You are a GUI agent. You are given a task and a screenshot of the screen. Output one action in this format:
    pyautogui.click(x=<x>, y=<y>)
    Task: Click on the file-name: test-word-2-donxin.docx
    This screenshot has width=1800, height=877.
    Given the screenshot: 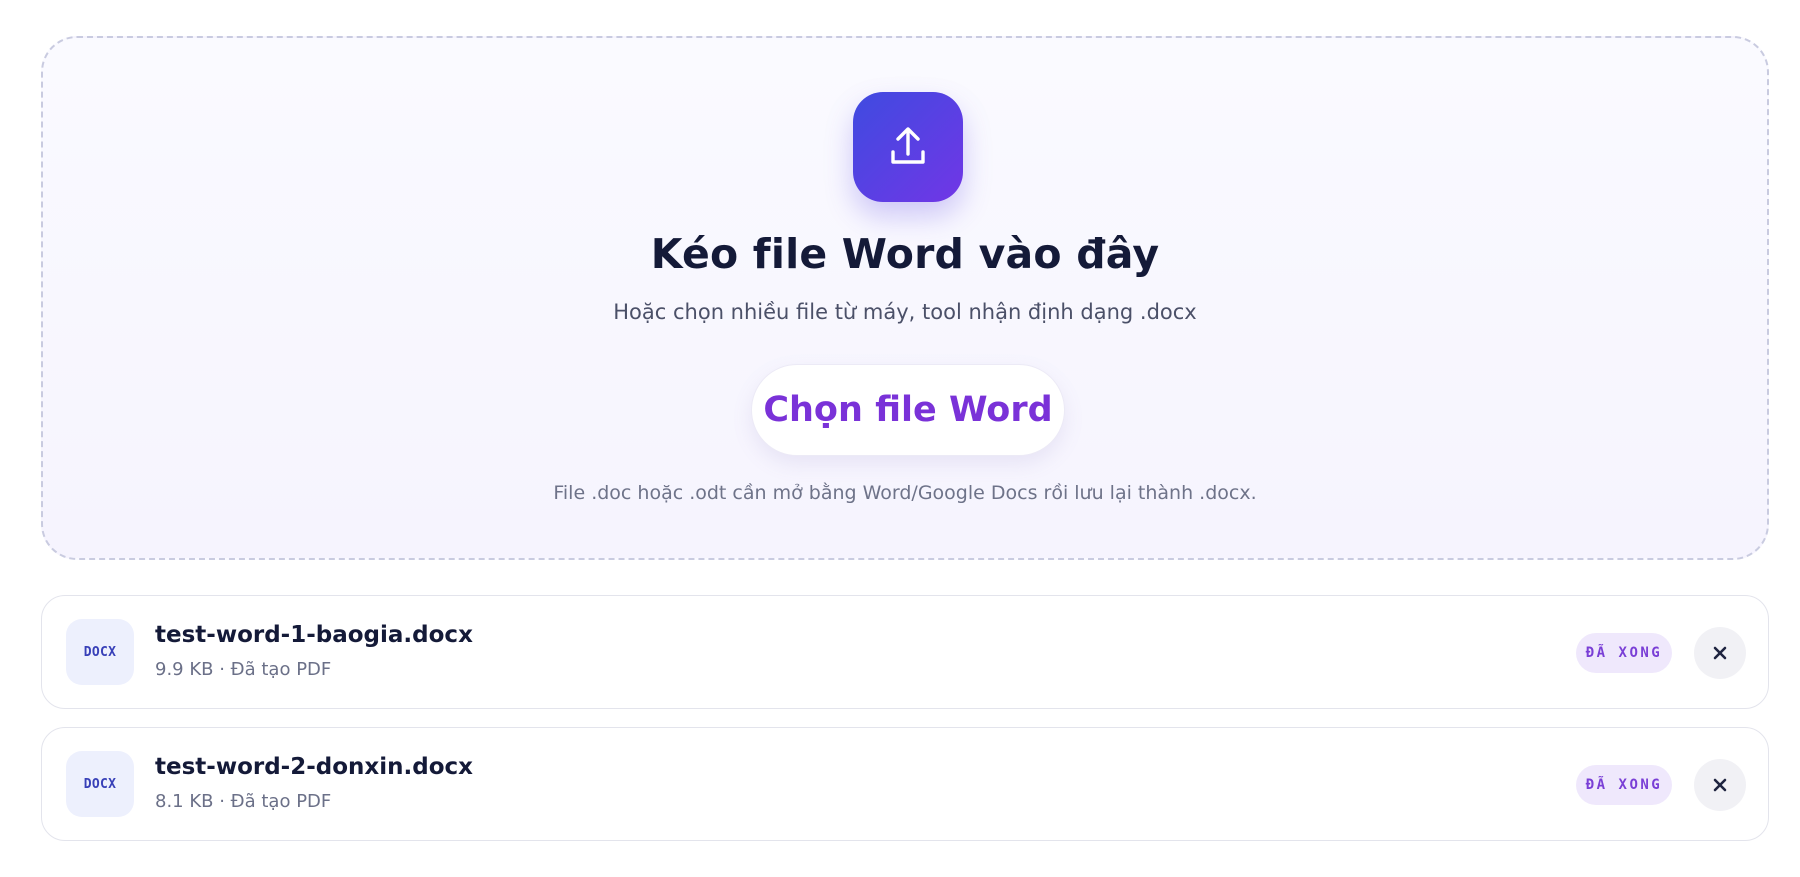 What is the action you would take?
    pyautogui.click(x=314, y=767)
    